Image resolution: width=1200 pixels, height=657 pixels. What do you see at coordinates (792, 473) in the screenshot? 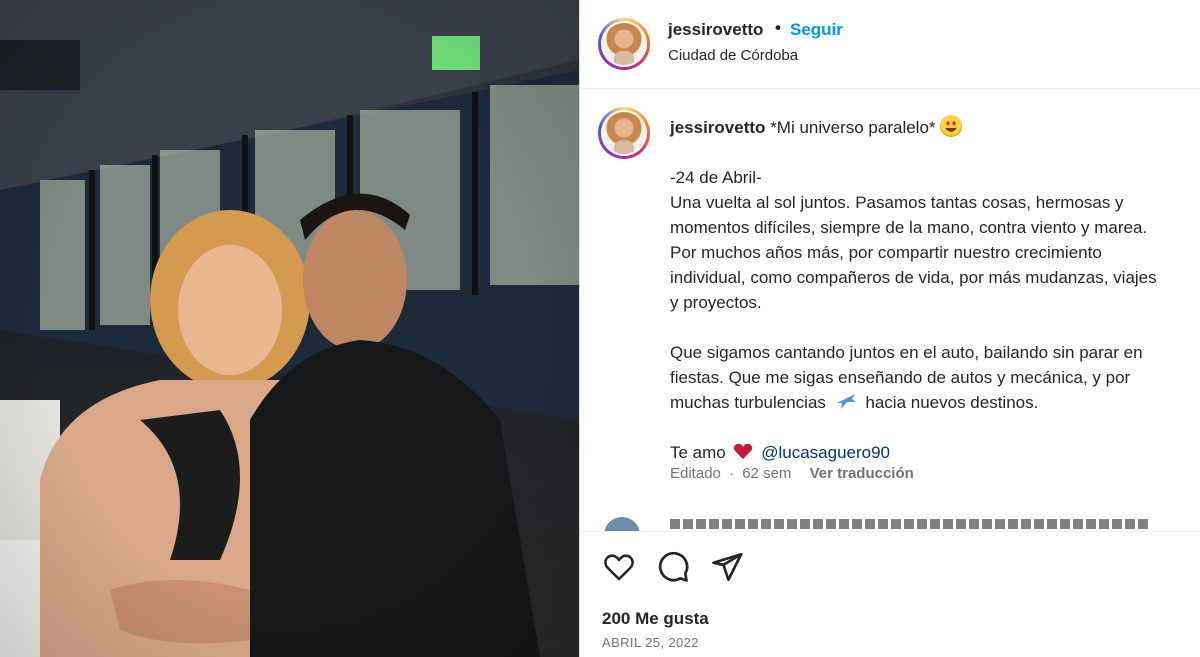
I see `caption-meta: Editado · 62 sem Ver traducción` at bounding box center [792, 473].